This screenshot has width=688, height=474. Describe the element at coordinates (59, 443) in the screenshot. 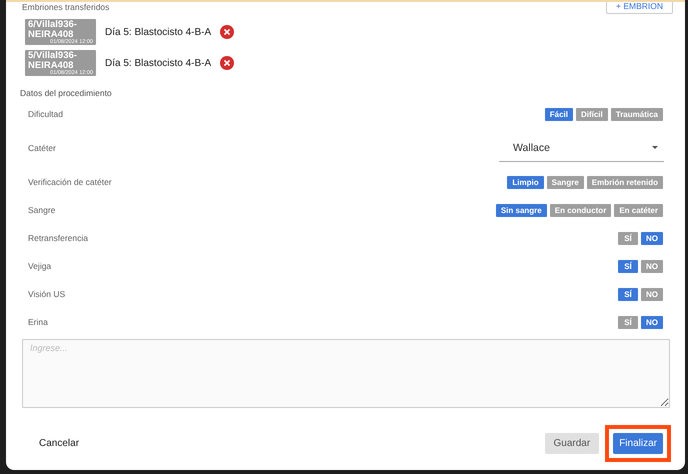

I see `cancel-button: Cancelar` at that location.